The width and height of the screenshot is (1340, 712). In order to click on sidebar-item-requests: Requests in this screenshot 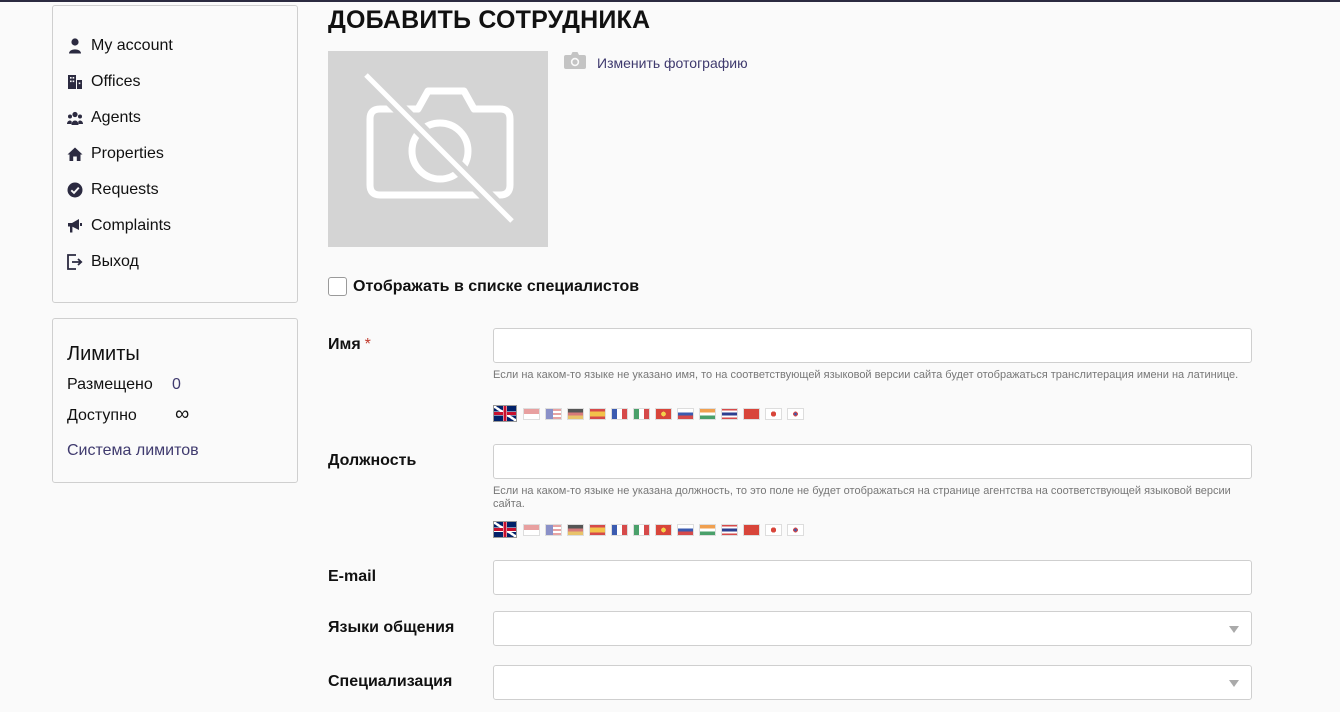, I will do `click(113, 190)`.